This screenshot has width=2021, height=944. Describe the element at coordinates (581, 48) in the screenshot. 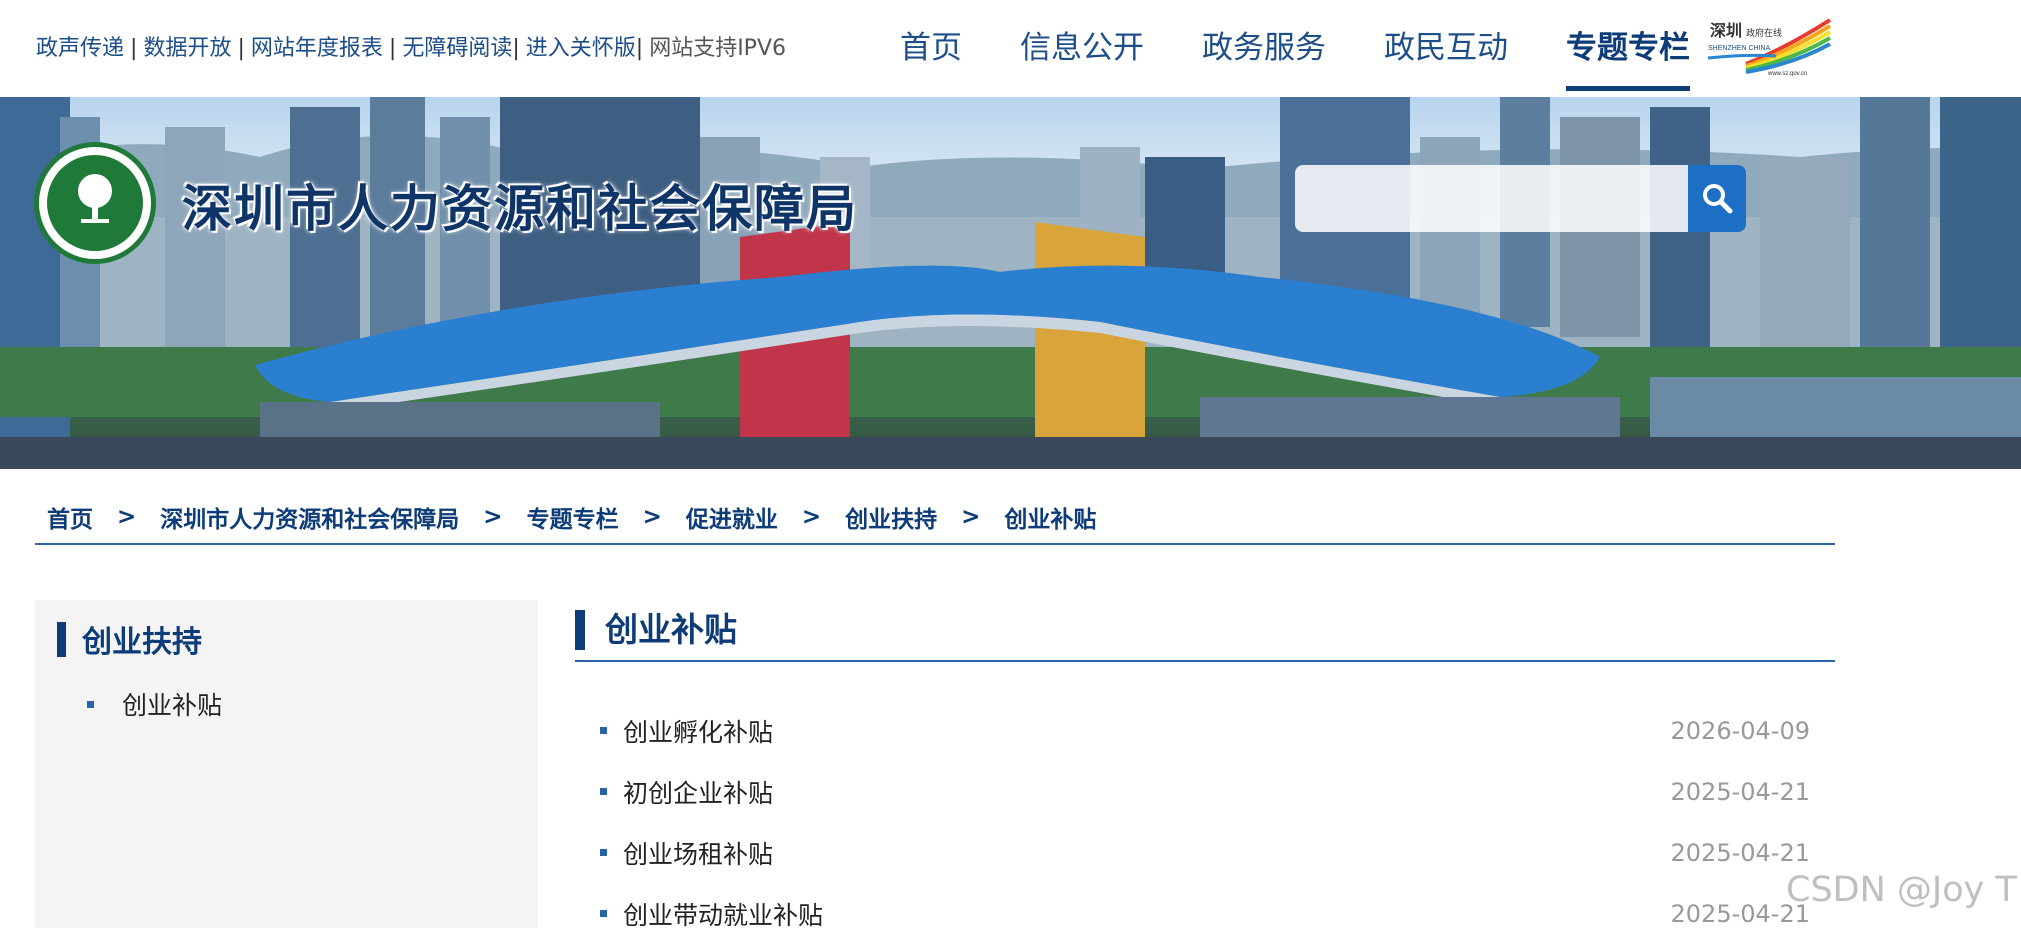

I see `link-care-mode: 进入关怀版` at that location.